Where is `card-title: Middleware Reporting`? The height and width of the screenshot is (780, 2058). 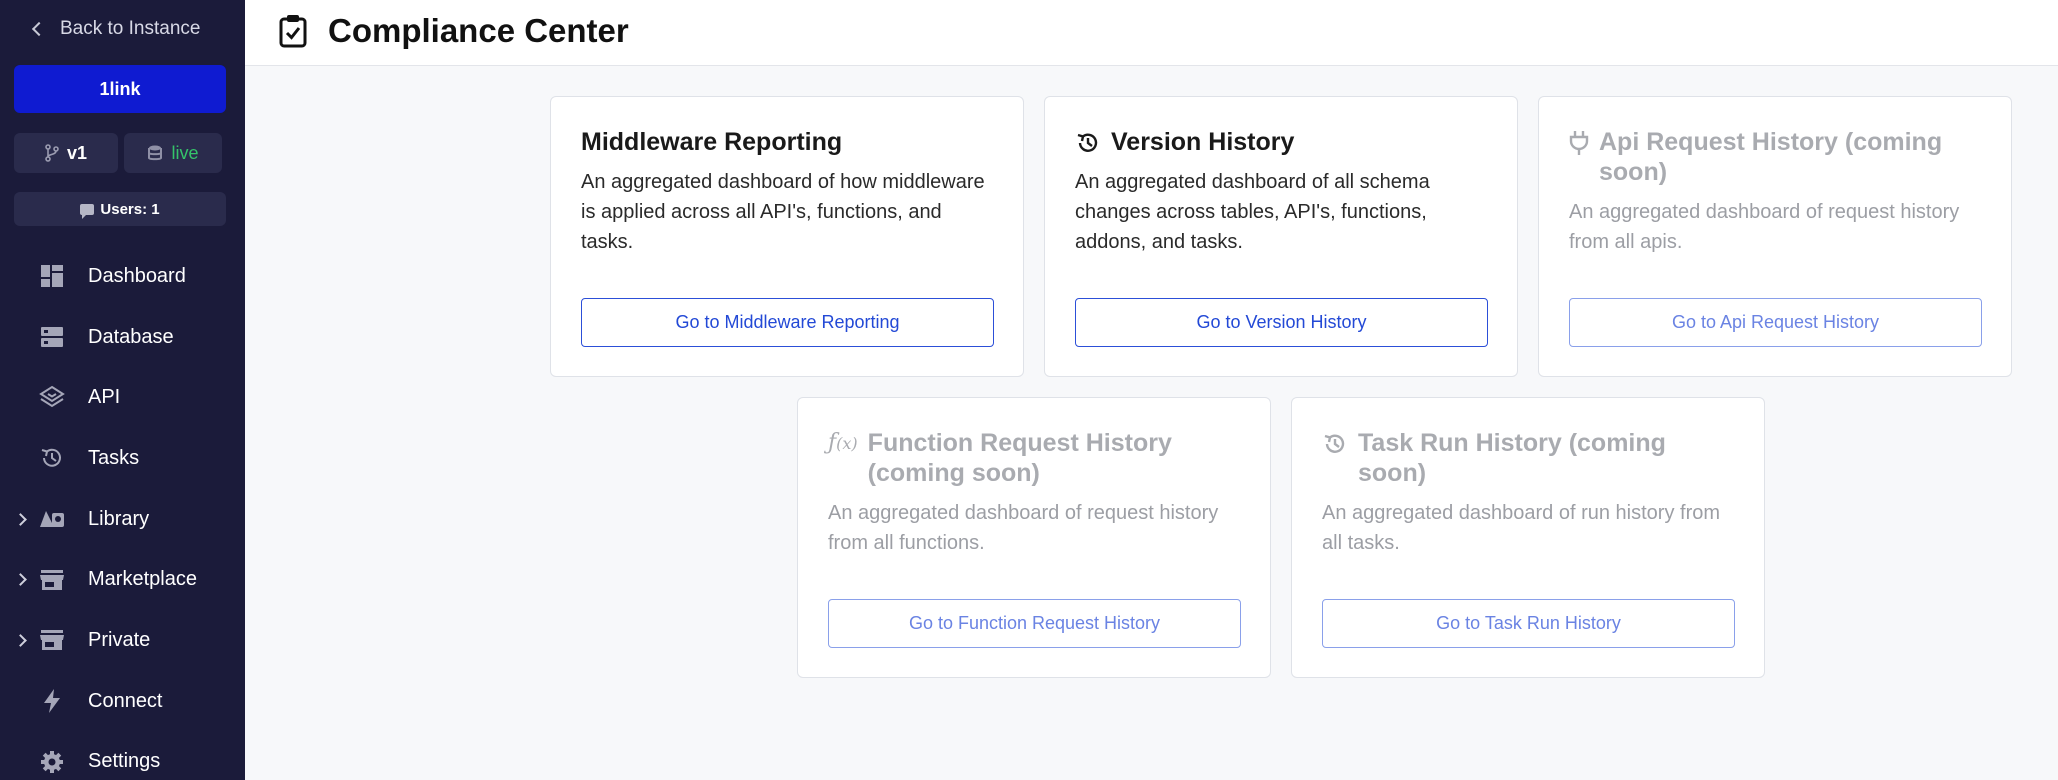 card-title: Middleware Reporting is located at coordinates (788, 142).